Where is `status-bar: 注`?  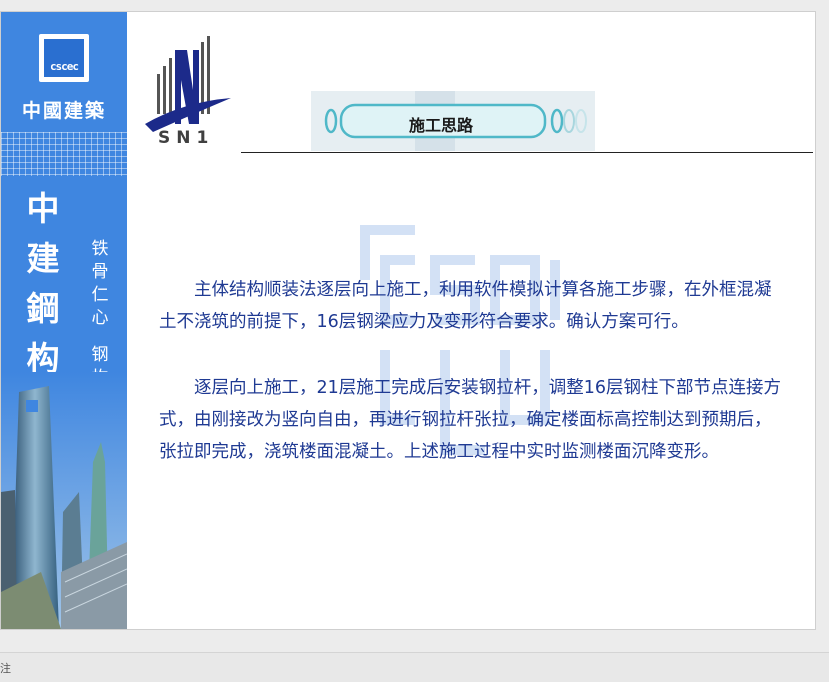
status-bar: 注 is located at coordinates (414, 667).